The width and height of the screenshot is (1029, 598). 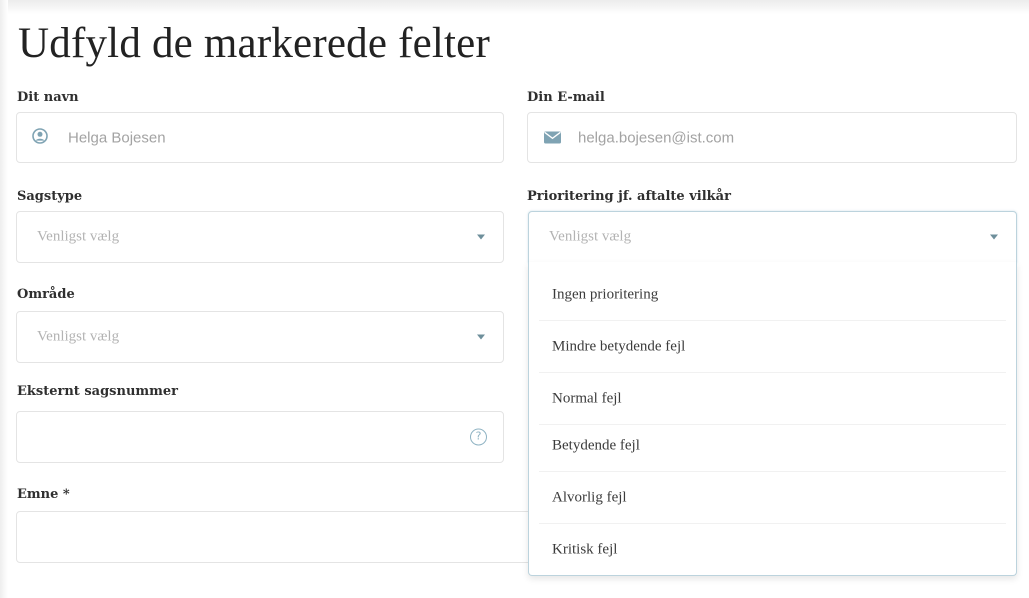 I want to click on dropdown-option: Betydende fejl, so click(x=772, y=446).